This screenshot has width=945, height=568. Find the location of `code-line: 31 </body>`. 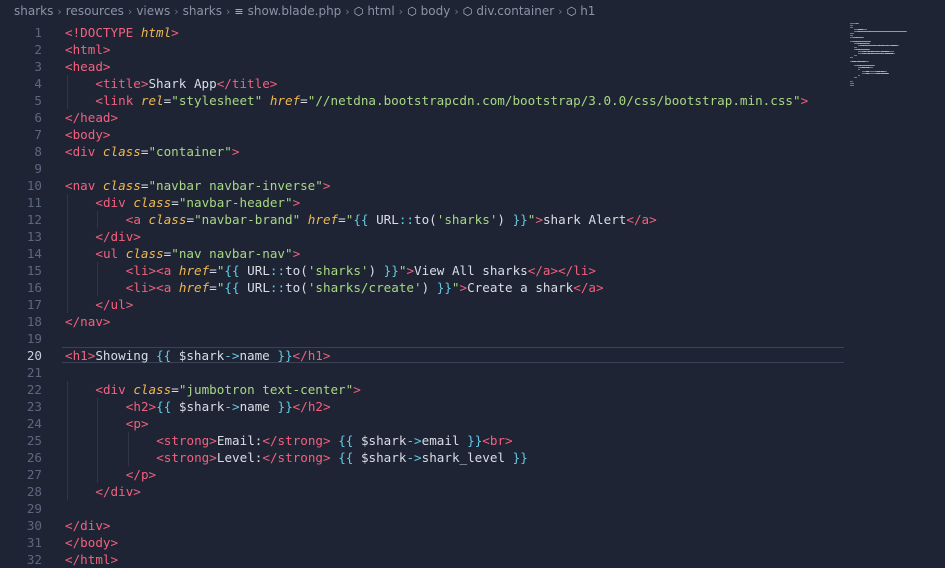

code-line: 31 </body> is located at coordinates (472, 542).